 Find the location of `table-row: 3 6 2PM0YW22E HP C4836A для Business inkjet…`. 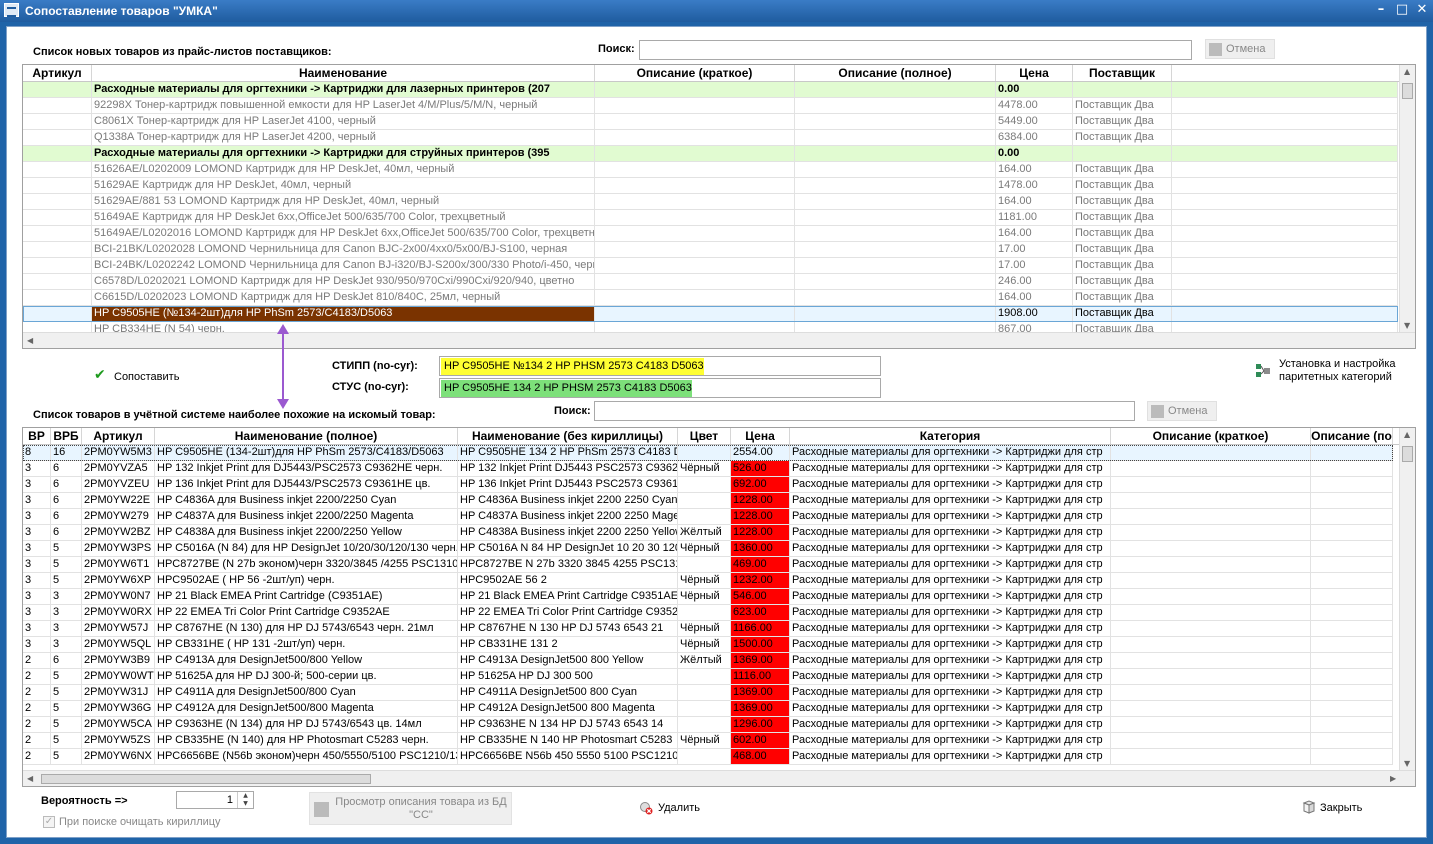

table-row: 3 6 2PM0YW22E HP C4836A для Business inkjet… is located at coordinates (708, 501).